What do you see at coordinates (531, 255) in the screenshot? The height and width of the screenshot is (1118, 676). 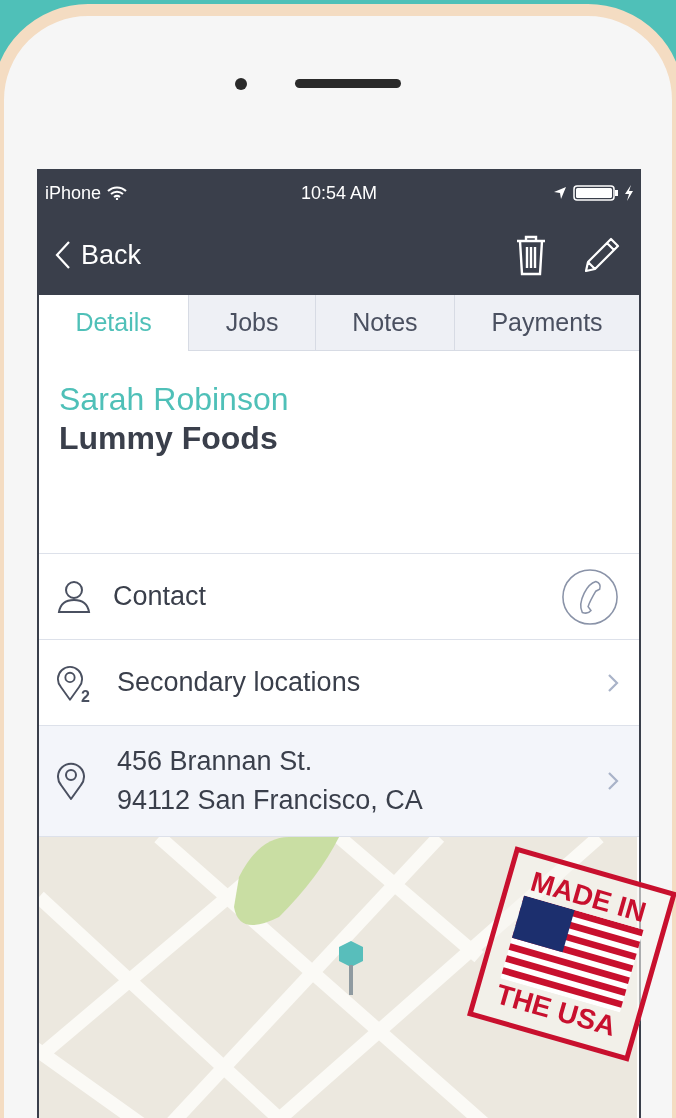 I see `trash-icon` at bounding box center [531, 255].